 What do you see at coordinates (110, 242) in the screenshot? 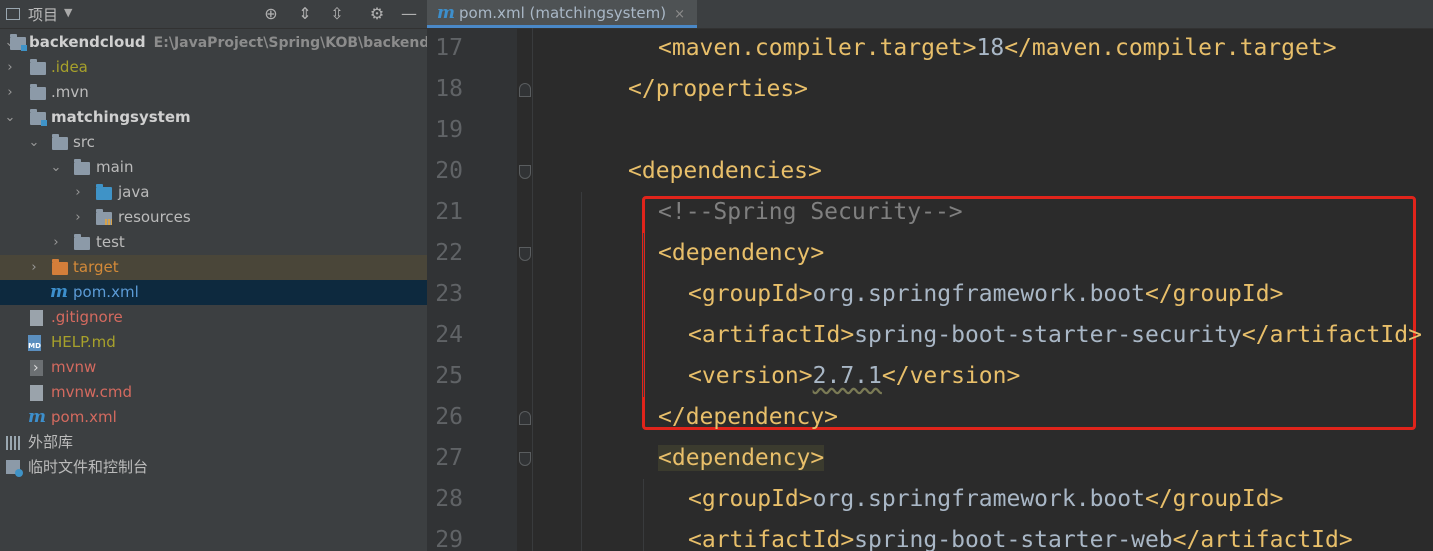
I see `tree-item-label: test` at bounding box center [110, 242].